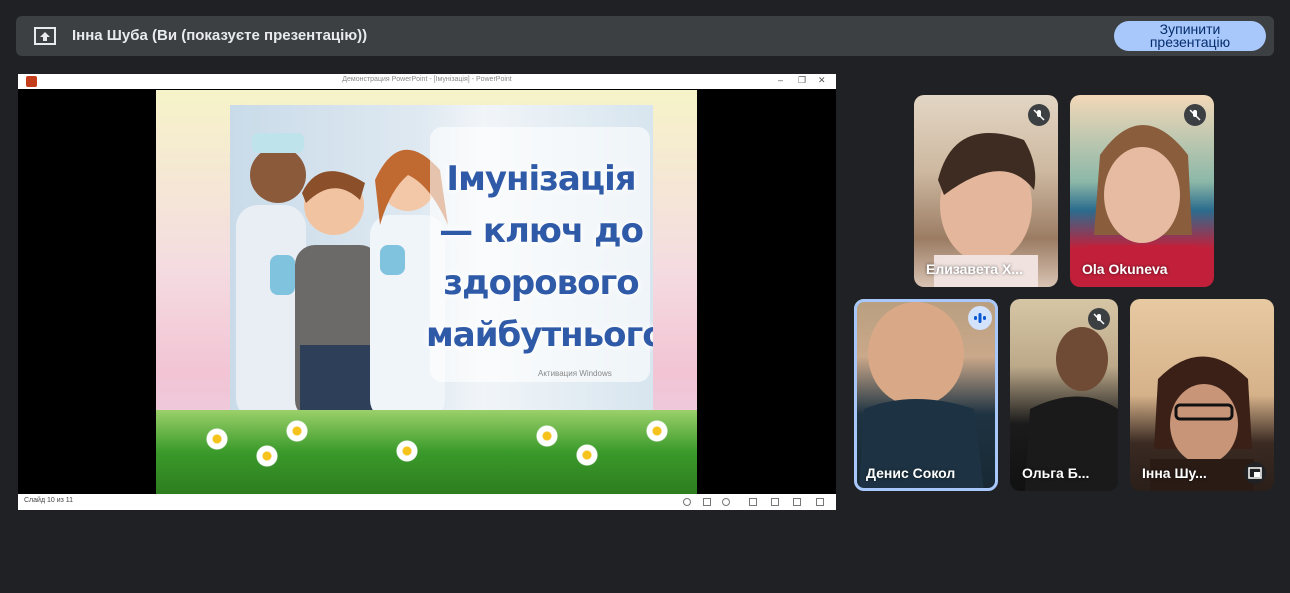 The width and height of the screenshot is (1290, 593). What do you see at coordinates (1125, 269) in the screenshot?
I see `participant-name: Ola Okuneva` at bounding box center [1125, 269].